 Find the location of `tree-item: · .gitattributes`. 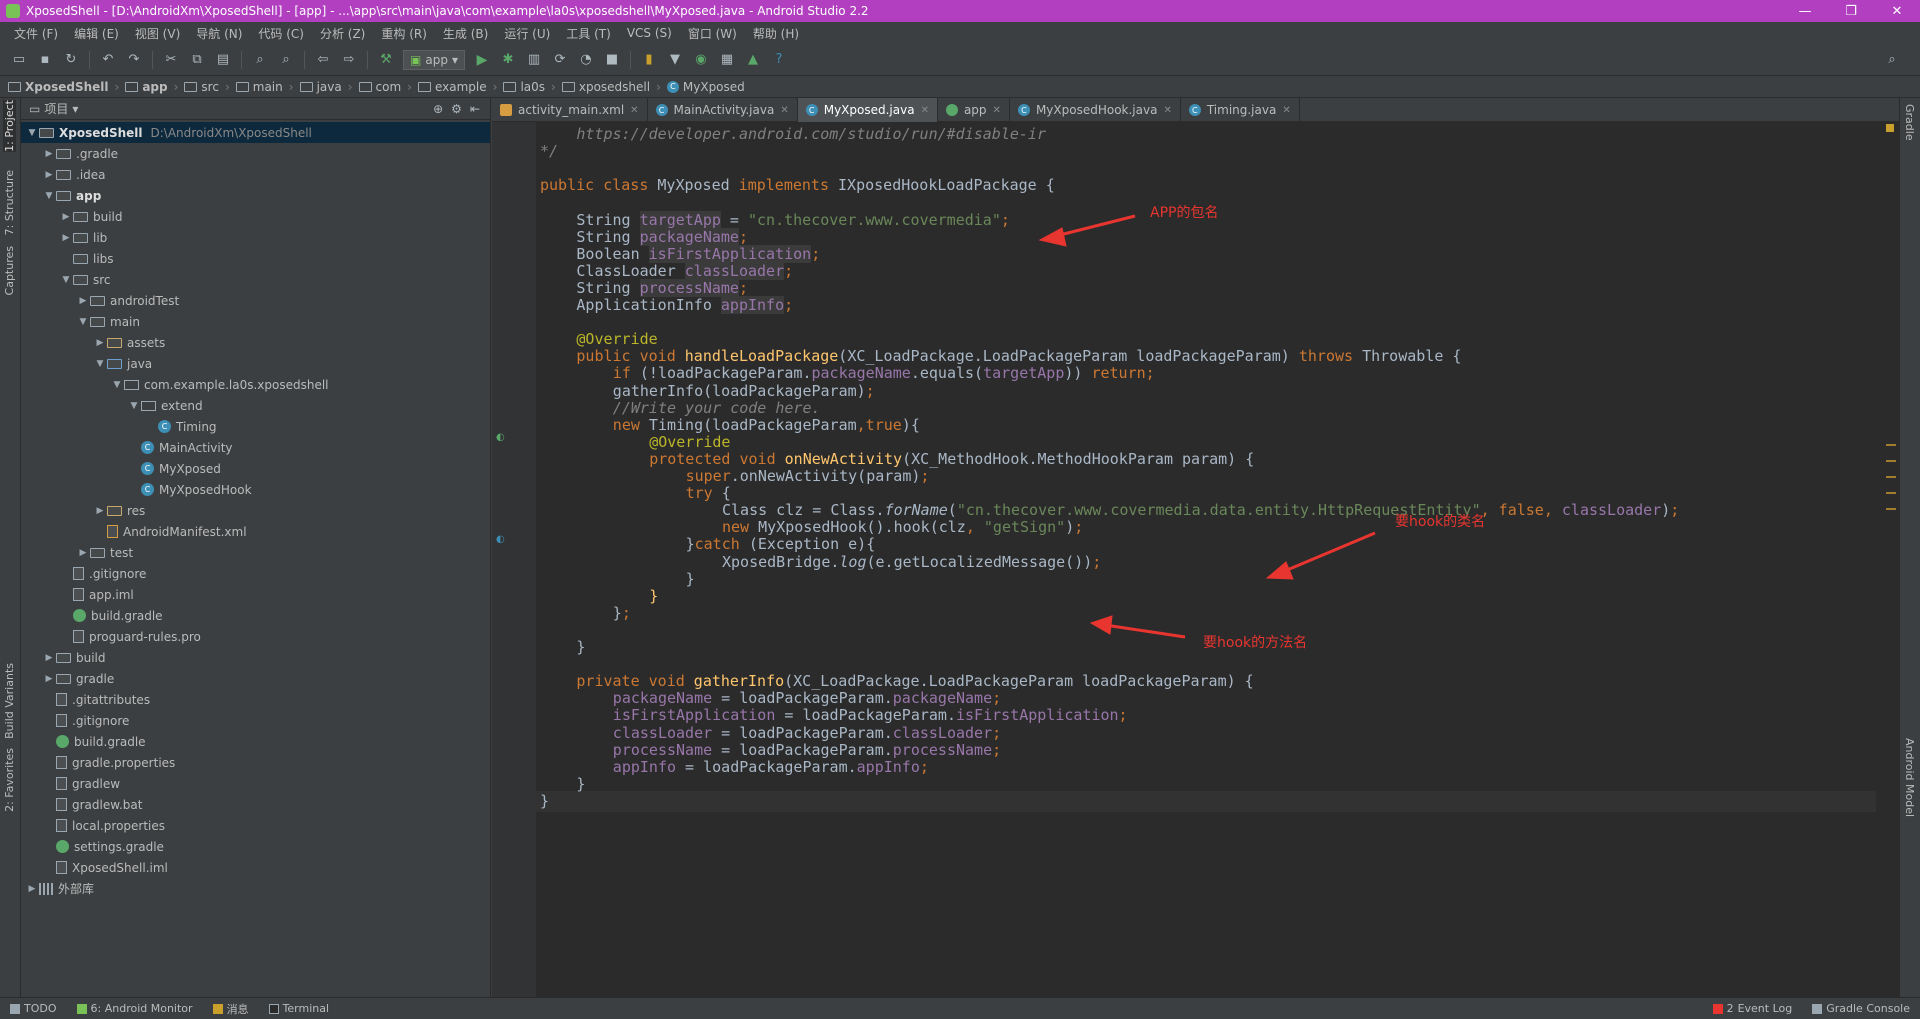

tree-item: · .gitattributes is located at coordinates (255, 699).